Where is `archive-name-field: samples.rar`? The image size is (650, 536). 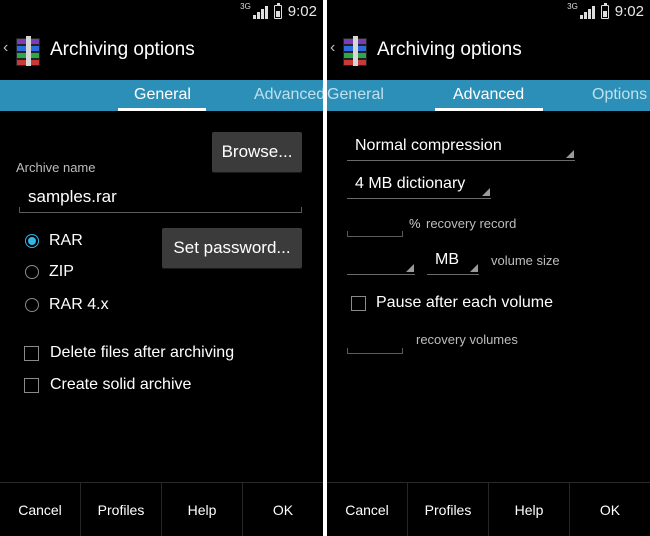 archive-name-field: samples.rar is located at coordinates (160, 196).